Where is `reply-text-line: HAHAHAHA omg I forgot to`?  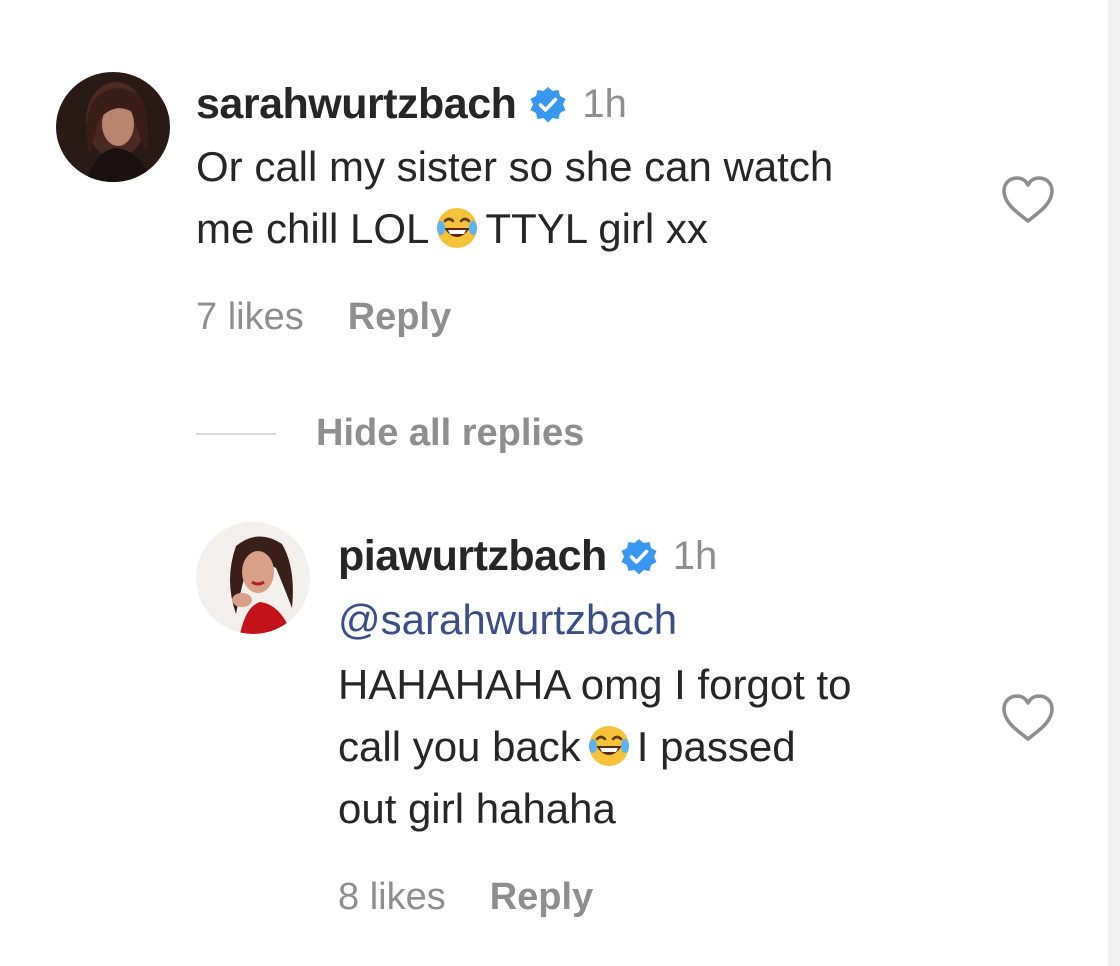 reply-text-line: HAHAHAHA omg I forgot to is located at coordinates (595, 684).